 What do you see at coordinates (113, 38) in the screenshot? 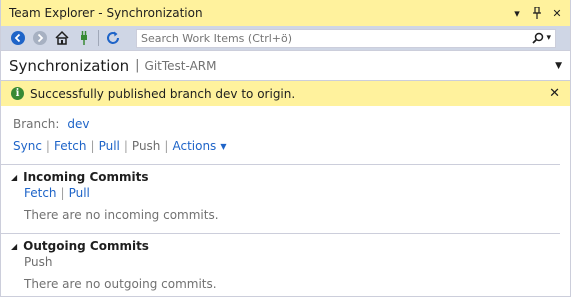
I see `refresh-icon` at bounding box center [113, 38].